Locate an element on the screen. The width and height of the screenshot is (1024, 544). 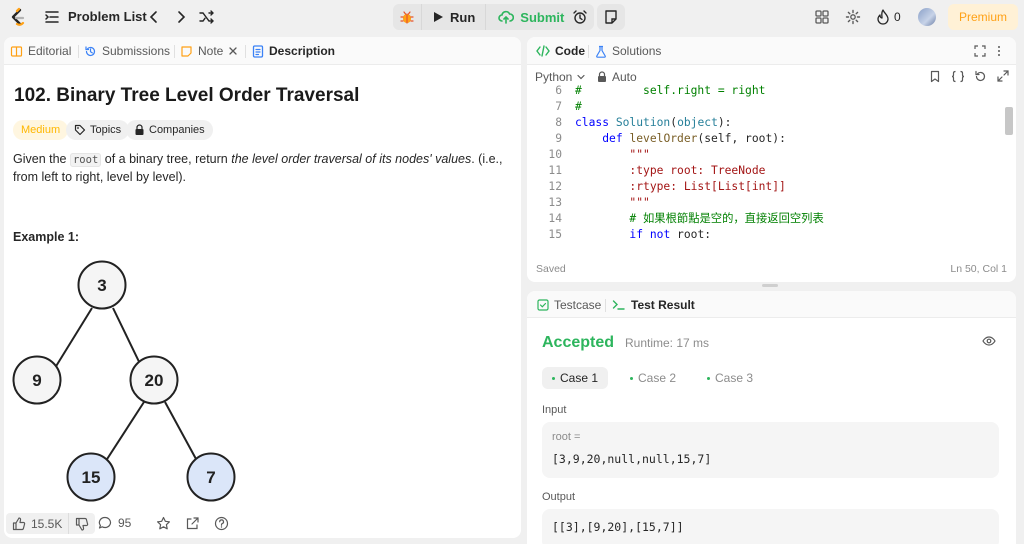
problem-title: 102. Binary Tree Level Order Traversal is located at coordinates (186, 96).